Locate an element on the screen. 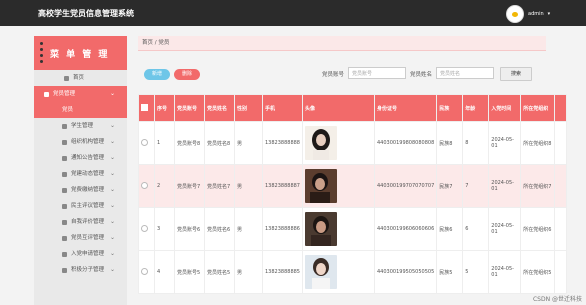  cell-phone: 13823888886 is located at coordinates (282, 229).